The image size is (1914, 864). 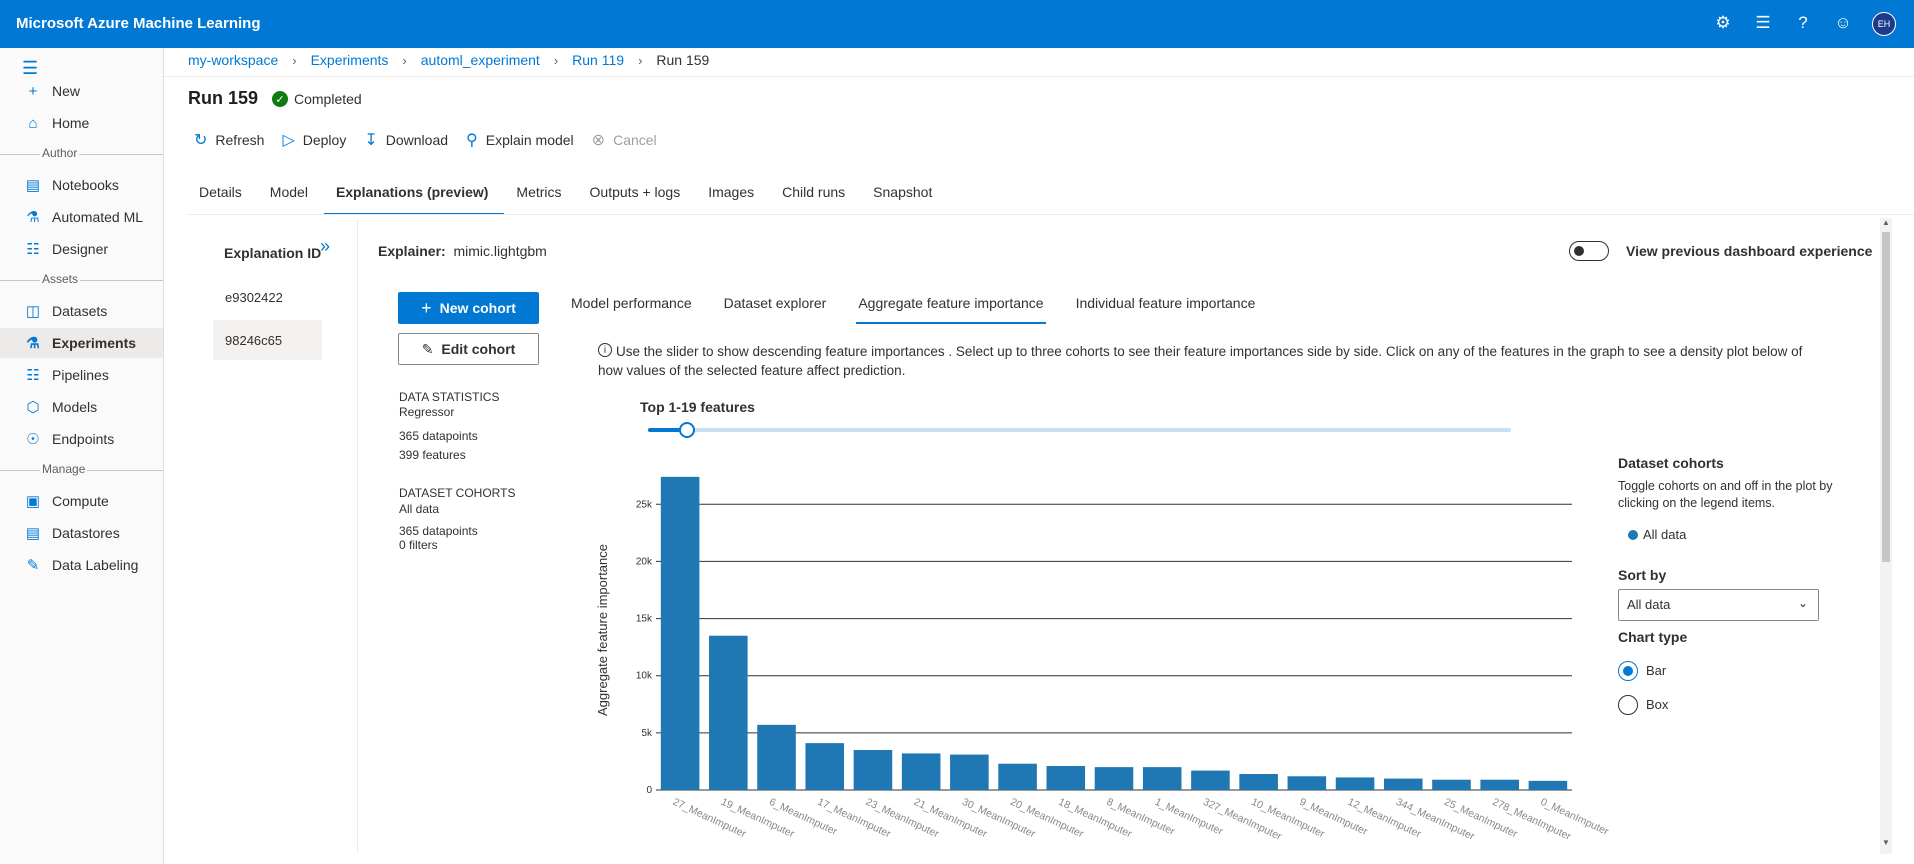 What do you see at coordinates (1671, 463) in the screenshot?
I see `cohorts-title: Dataset cohorts` at bounding box center [1671, 463].